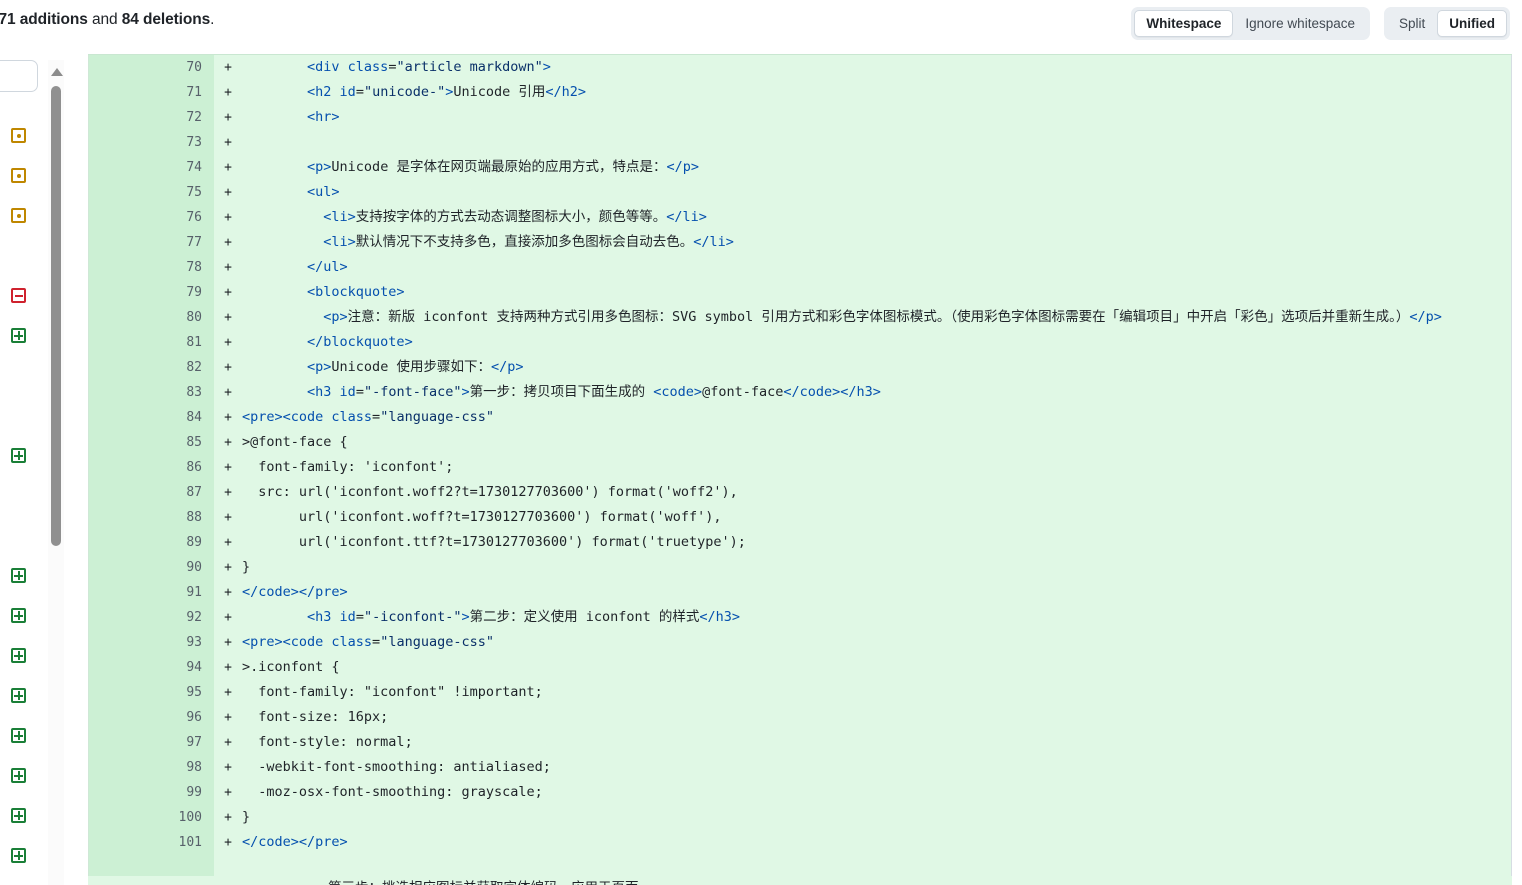  Describe the element at coordinates (876, 367) in the screenshot. I see `diff-line-code: <p>Unicode 使用步骤如下：</p>` at that location.